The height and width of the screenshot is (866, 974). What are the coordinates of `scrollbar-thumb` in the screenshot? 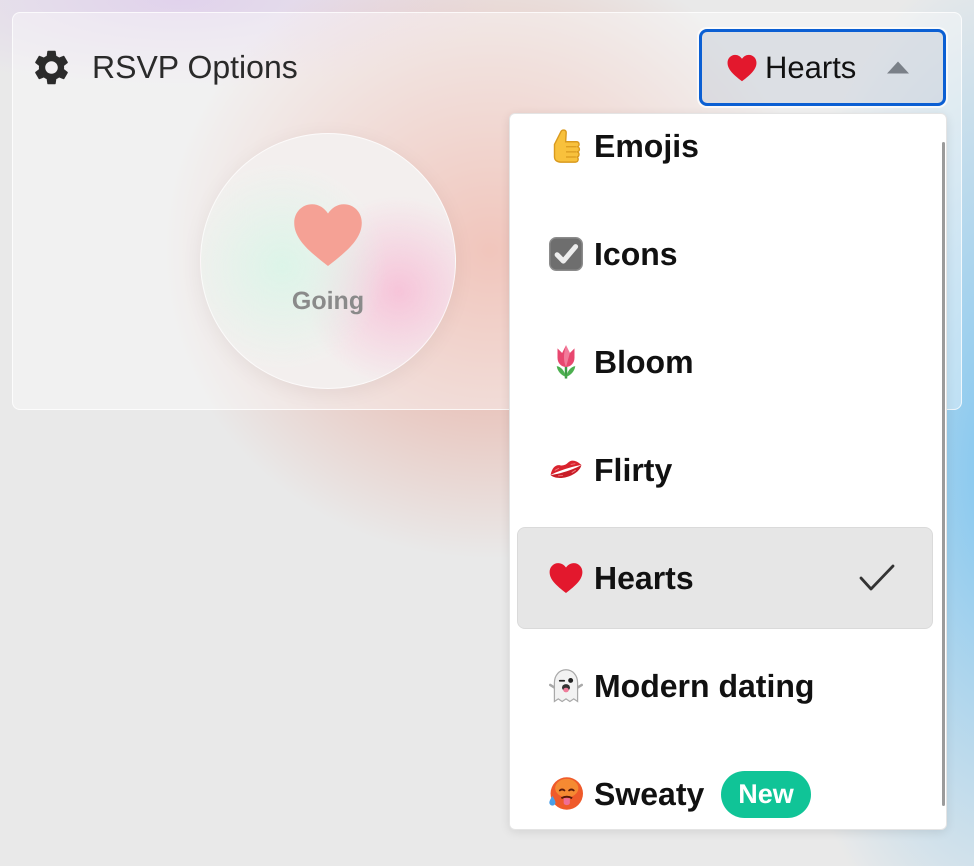 It's located at (943, 474).